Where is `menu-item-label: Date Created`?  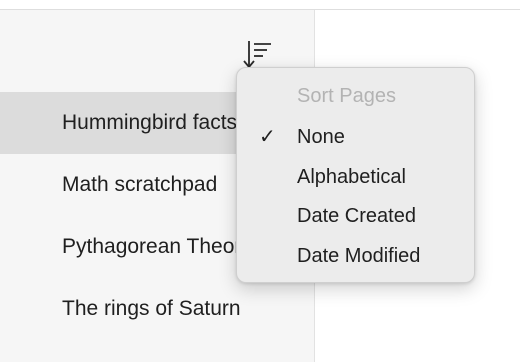
menu-item-label: Date Created is located at coordinates (356, 216).